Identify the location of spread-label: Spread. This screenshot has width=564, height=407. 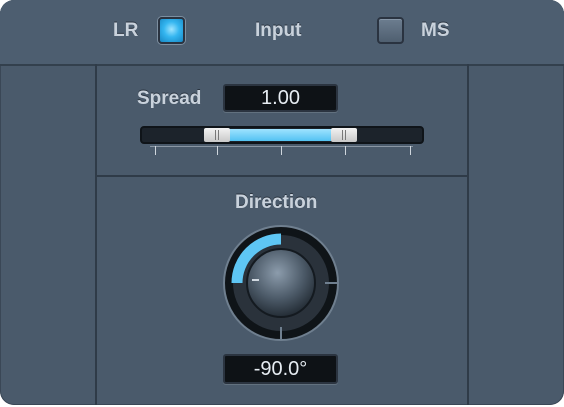
(169, 98).